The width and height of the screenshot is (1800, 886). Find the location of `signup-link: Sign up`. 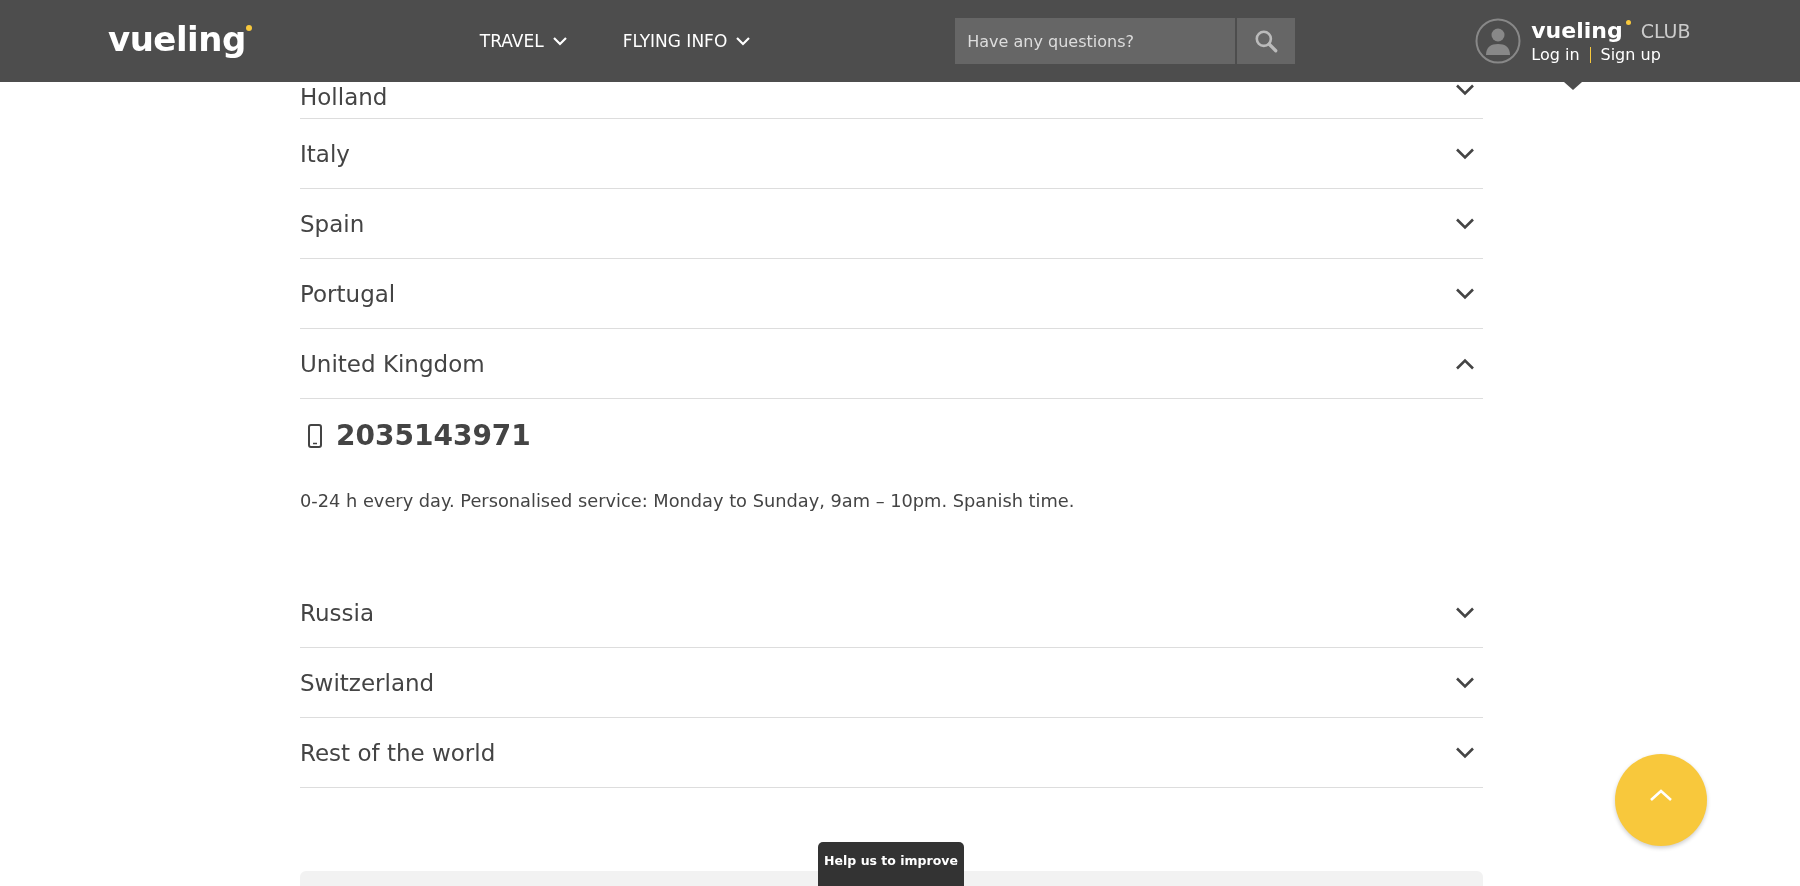

signup-link: Sign up is located at coordinates (1630, 54).